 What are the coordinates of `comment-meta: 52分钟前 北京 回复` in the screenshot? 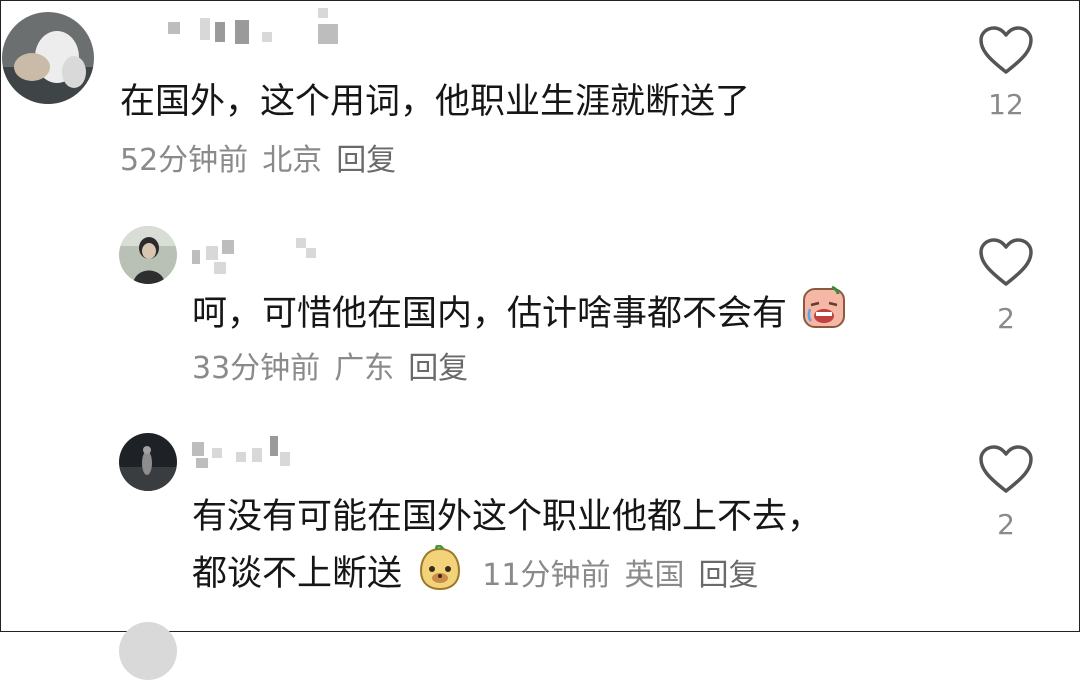 It's located at (265, 161).